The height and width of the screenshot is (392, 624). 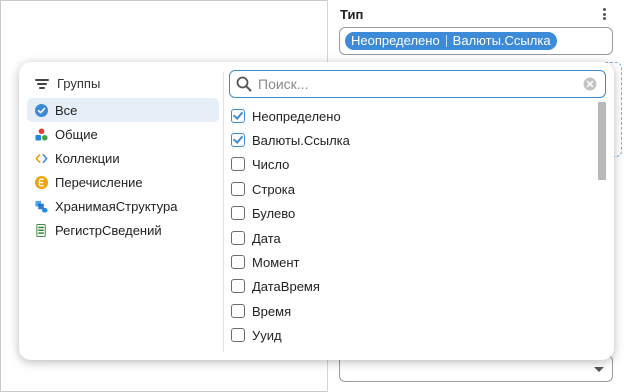 I want to click on type-option: Неопределено, so click(x=286, y=116).